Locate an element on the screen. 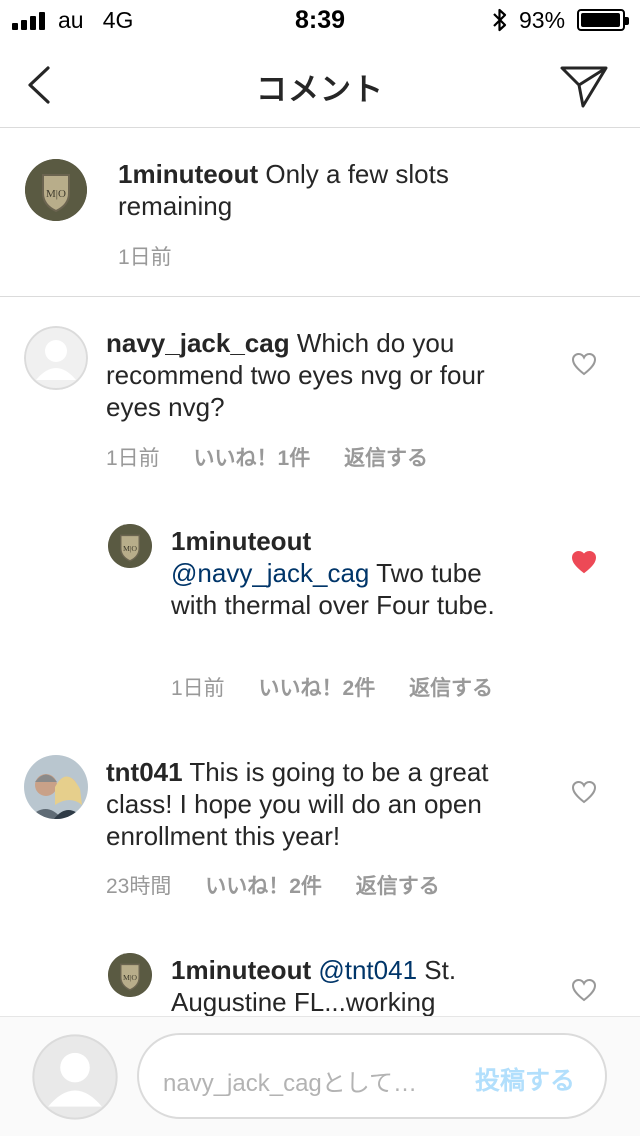 The height and width of the screenshot is (1136, 640). comment-meta: 1日前 いいね！1件 返信する is located at coordinates (281, 457).